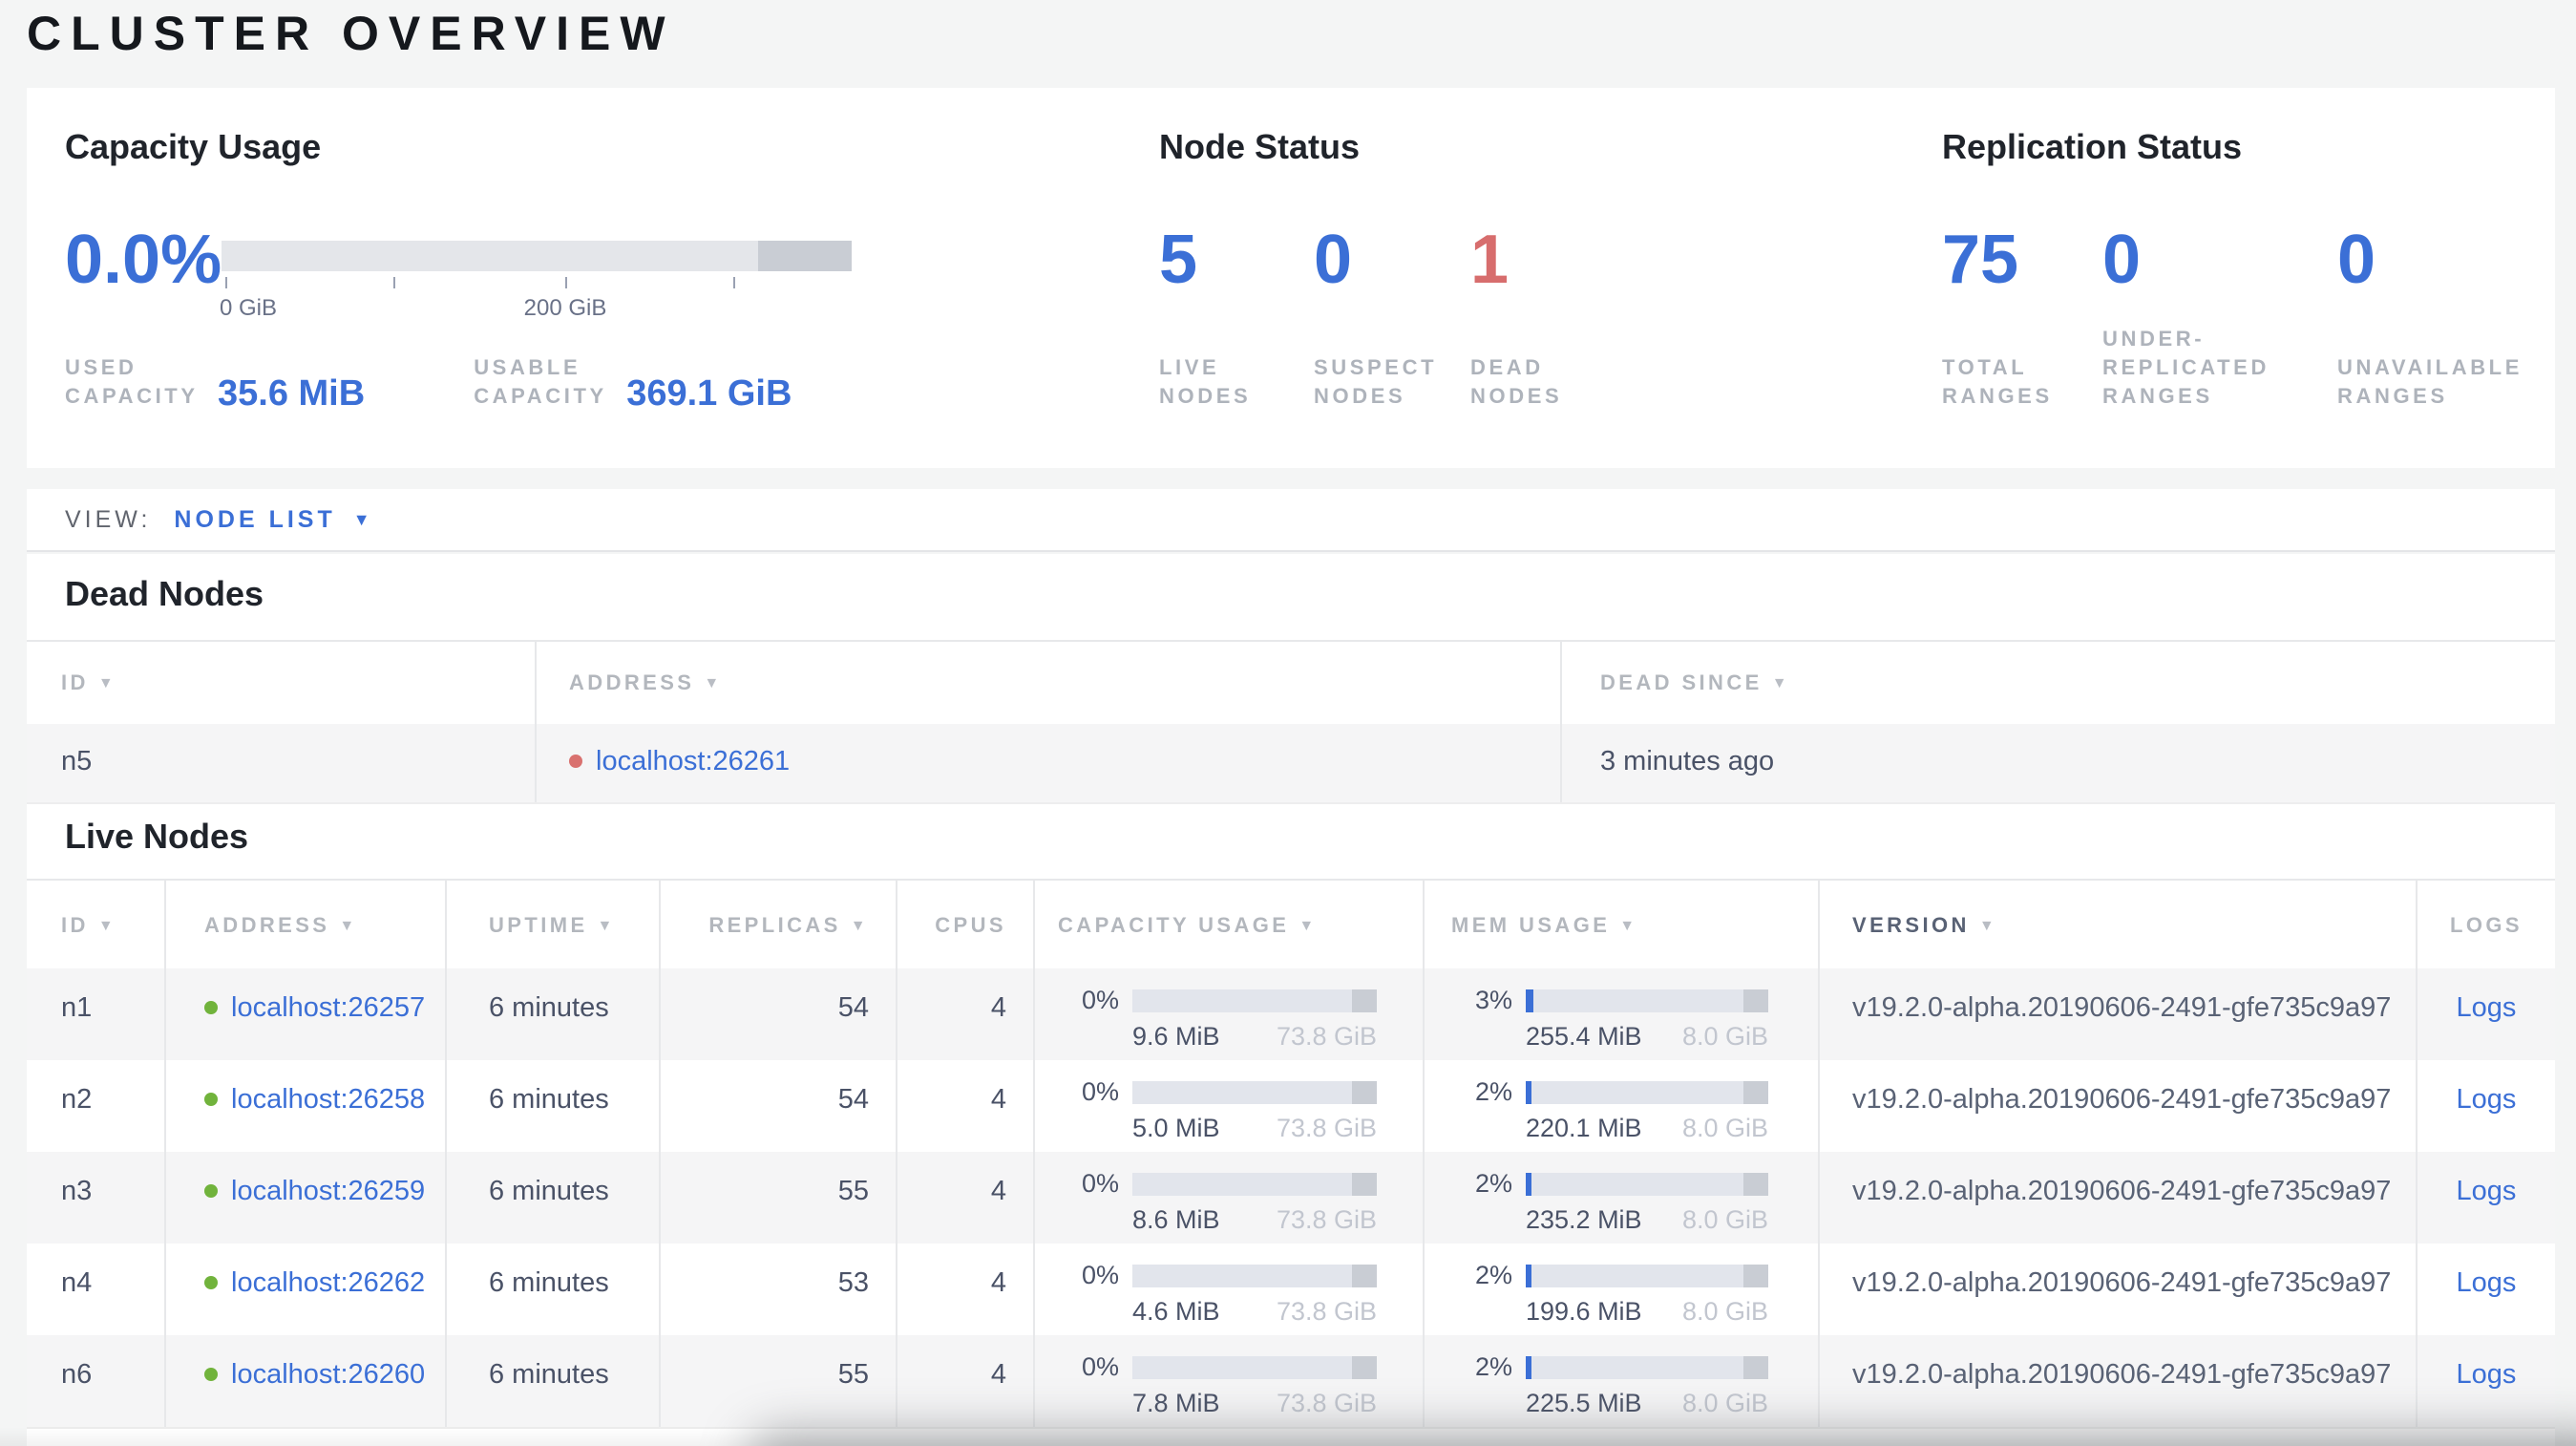 The height and width of the screenshot is (1446, 2576). Describe the element at coordinates (2186, 369) in the screenshot. I see `under-replicated-label: UNDER-REPLICATED RANGES` at that location.